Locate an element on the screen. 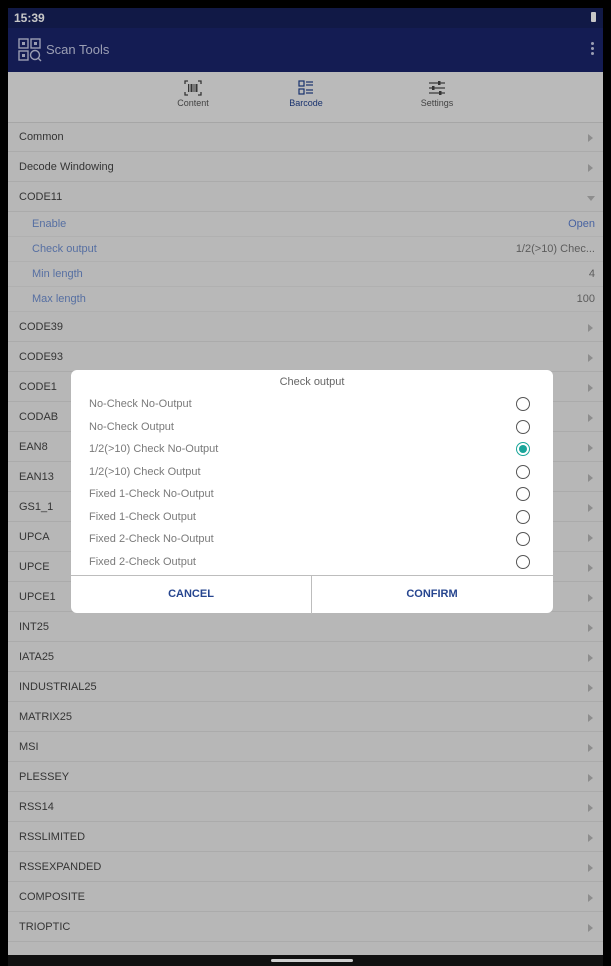 This screenshot has height=966, width=611. radio-option-label: No-Check No-Output is located at coordinates (140, 404).